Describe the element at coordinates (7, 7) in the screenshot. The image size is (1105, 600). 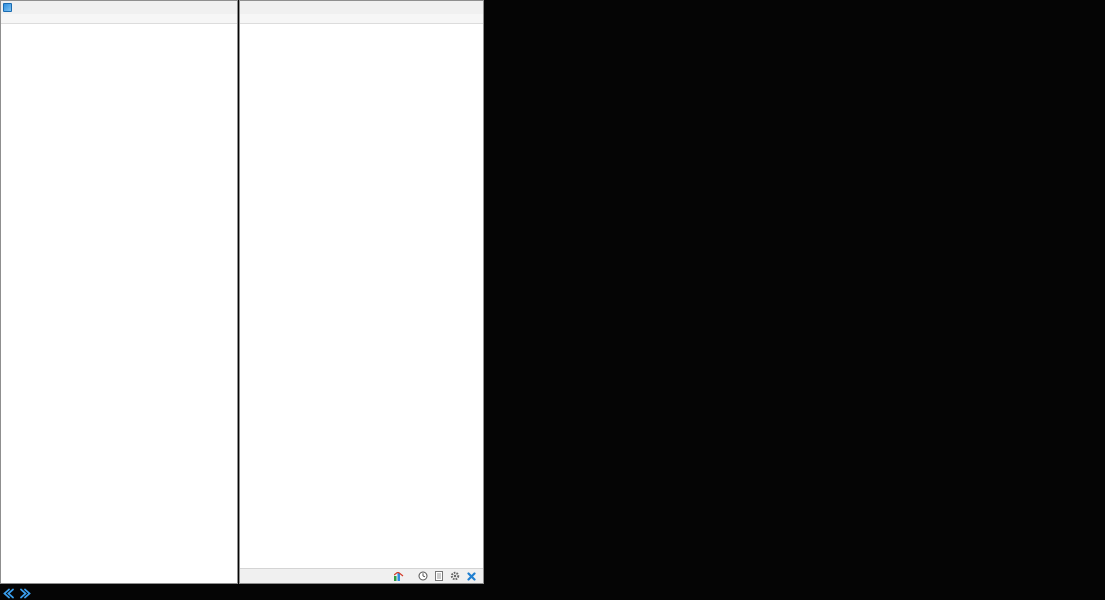
I see `hwinfo-app-icon` at that location.